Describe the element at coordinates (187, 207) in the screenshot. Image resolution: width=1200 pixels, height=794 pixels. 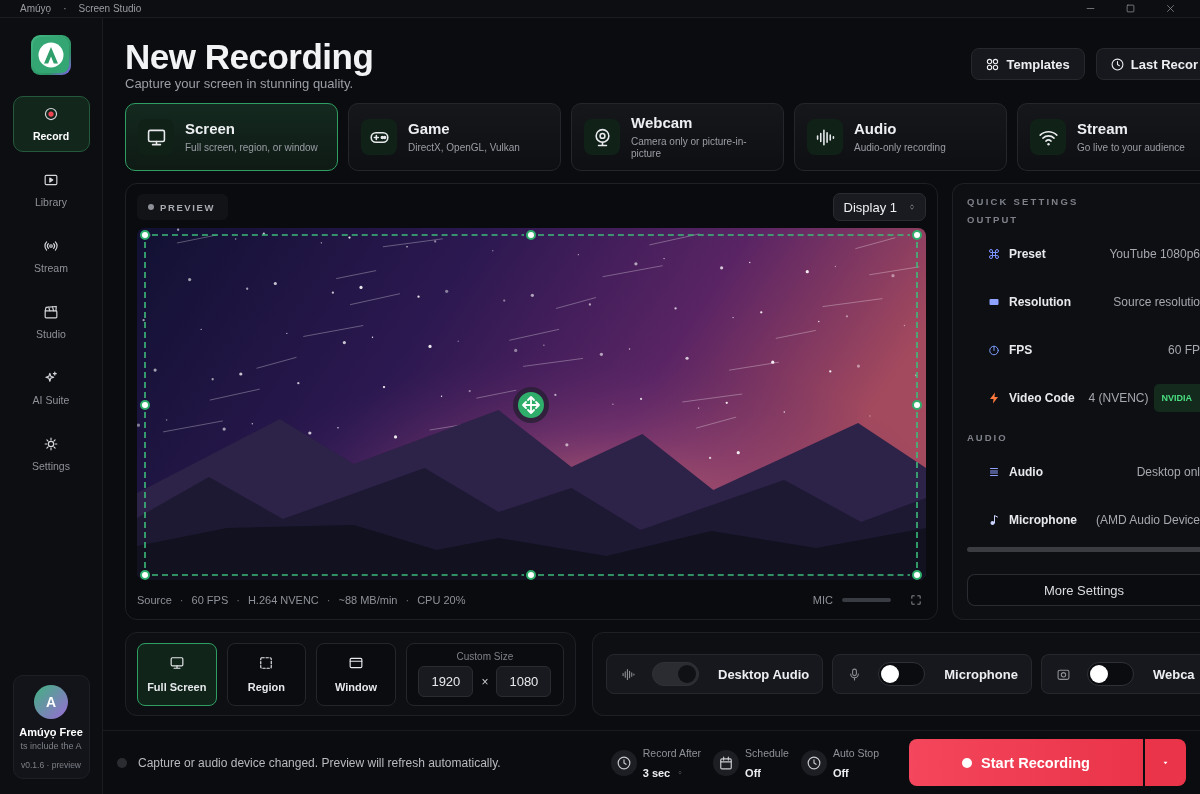
I see `preview-label: PREVIEW` at that location.